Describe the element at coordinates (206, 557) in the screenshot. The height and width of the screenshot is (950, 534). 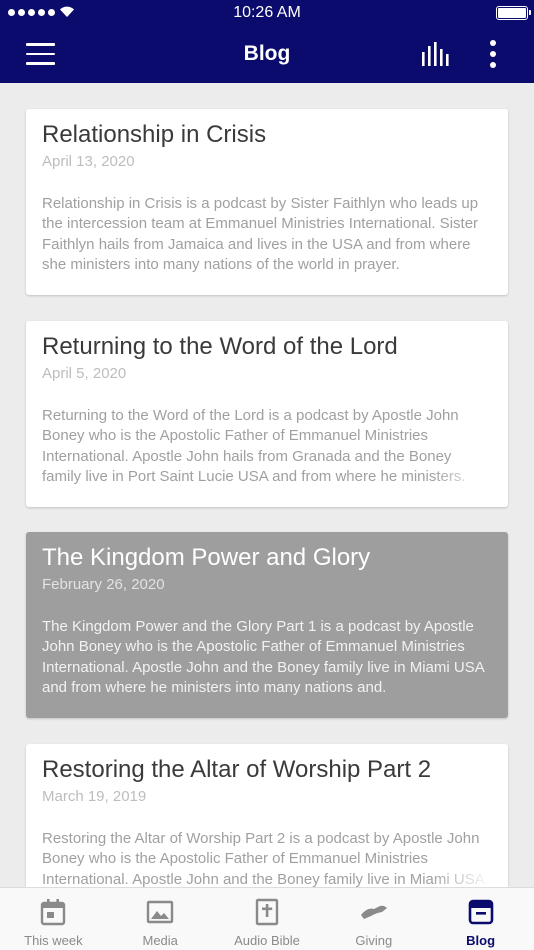
I see `post-title: The Kingdom Power and Glory` at that location.